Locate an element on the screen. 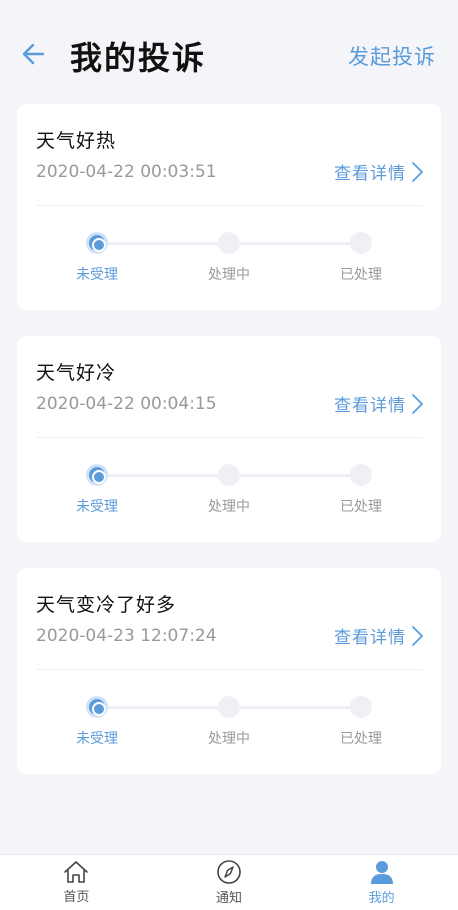 The width and height of the screenshot is (458, 910). create-complaint-button: 发起投诉 is located at coordinates (392, 56).